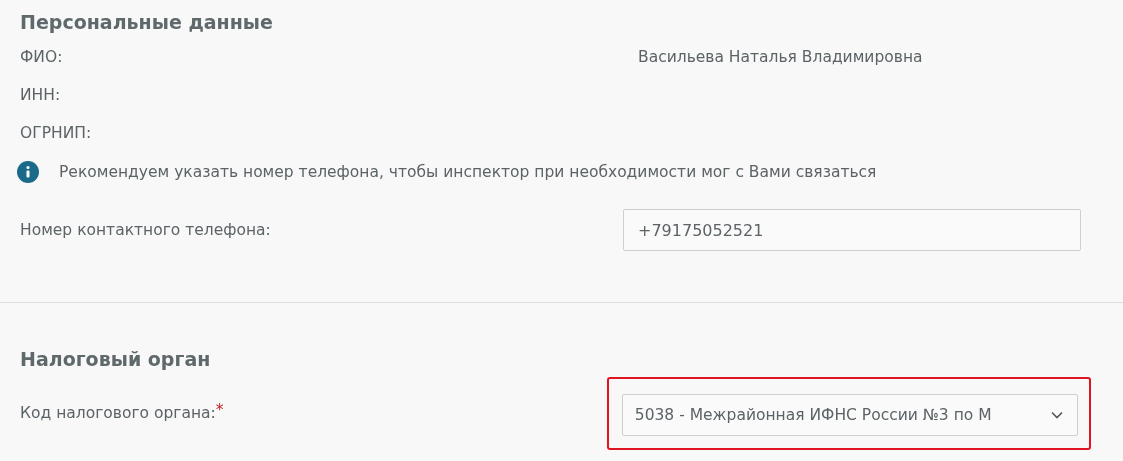 The height and width of the screenshot is (461, 1123). I want to click on field-label: ИНН:, so click(41, 95).